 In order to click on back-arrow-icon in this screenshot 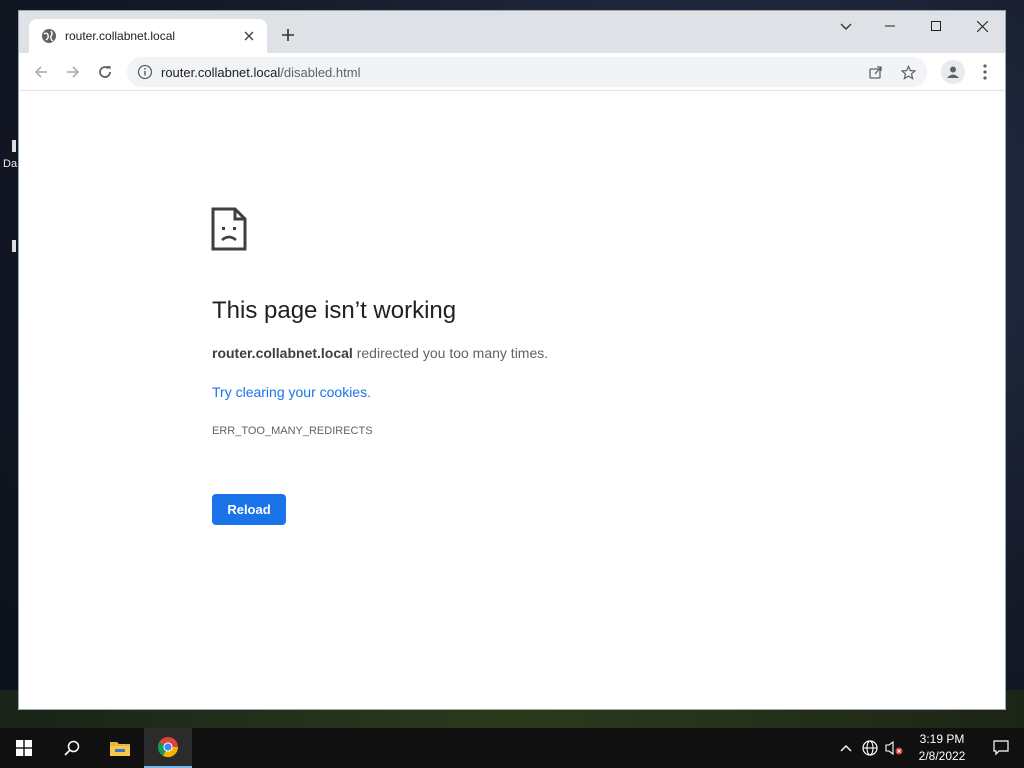, I will do `click(40, 71)`.